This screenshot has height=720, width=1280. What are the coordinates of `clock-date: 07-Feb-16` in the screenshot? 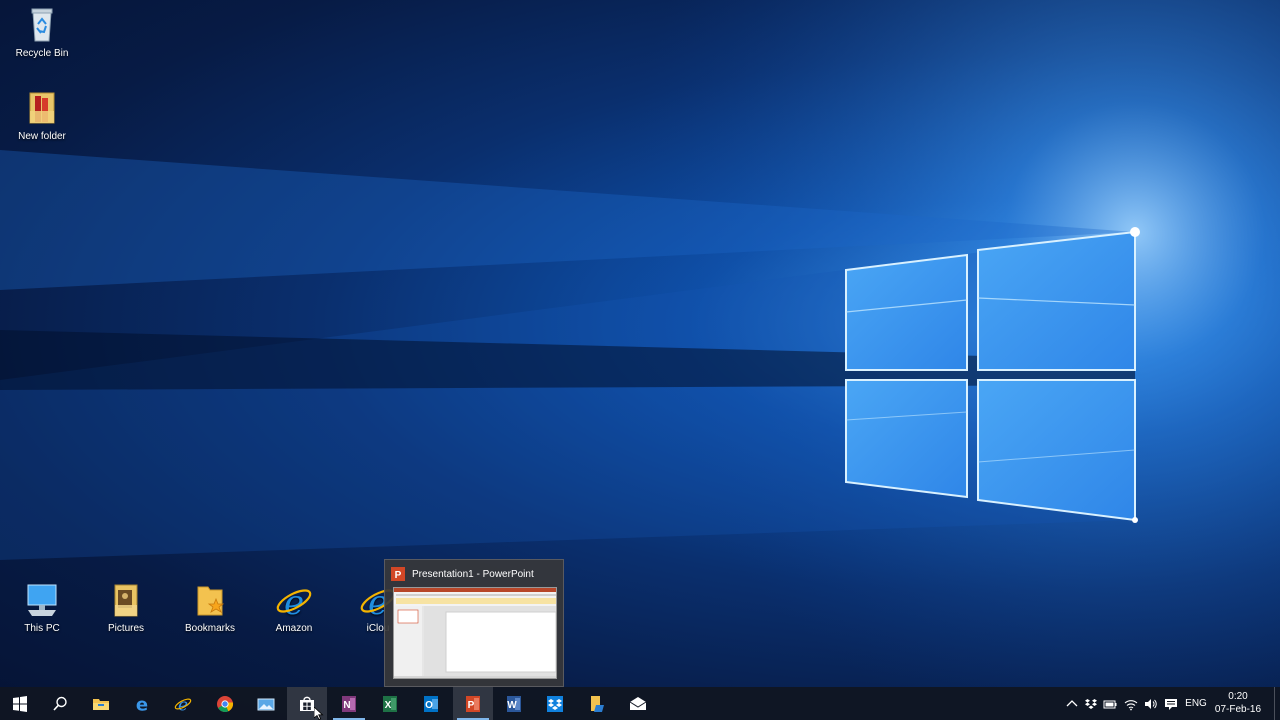 It's located at (1238, 709).